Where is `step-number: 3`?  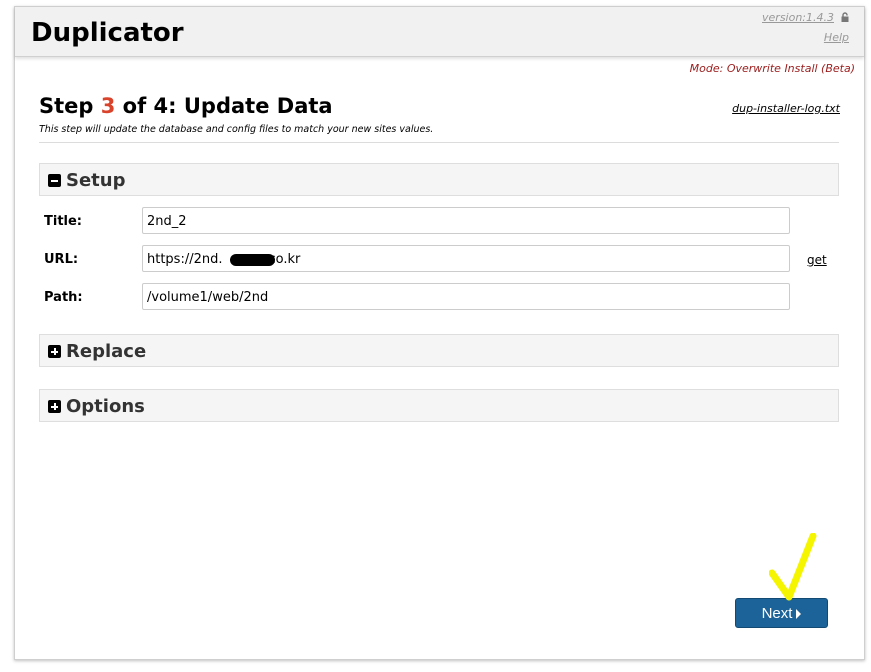
step-number: 3 is located at coordinates (108, 106).